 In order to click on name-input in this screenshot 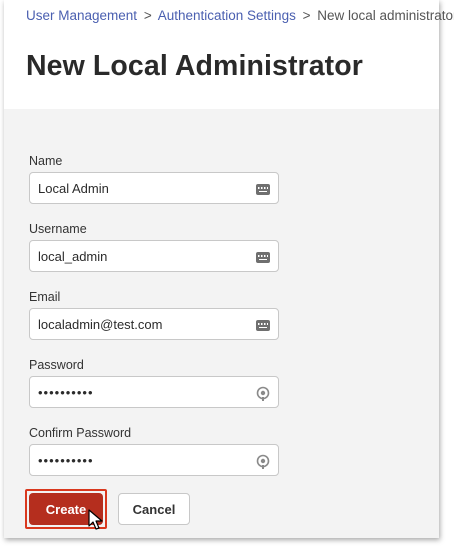, I will do `click(154, 188)`.